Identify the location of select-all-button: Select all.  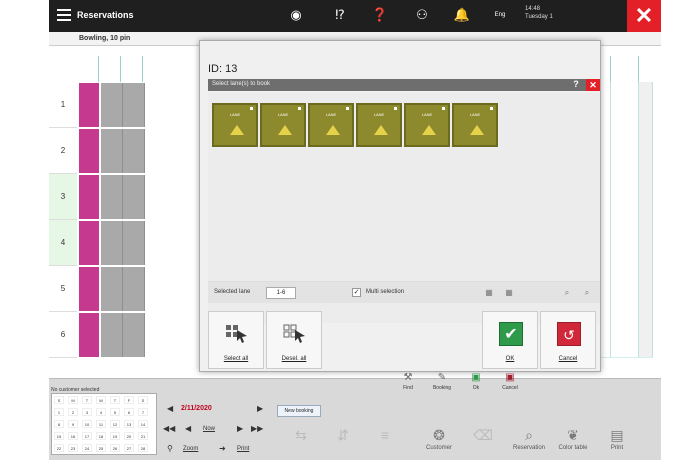
(236, 340).